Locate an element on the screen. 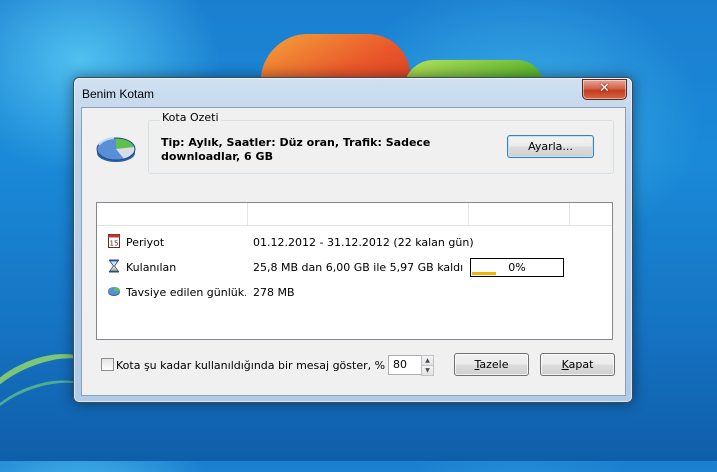  svg-text: 15 is located at coordinates (114, 244).